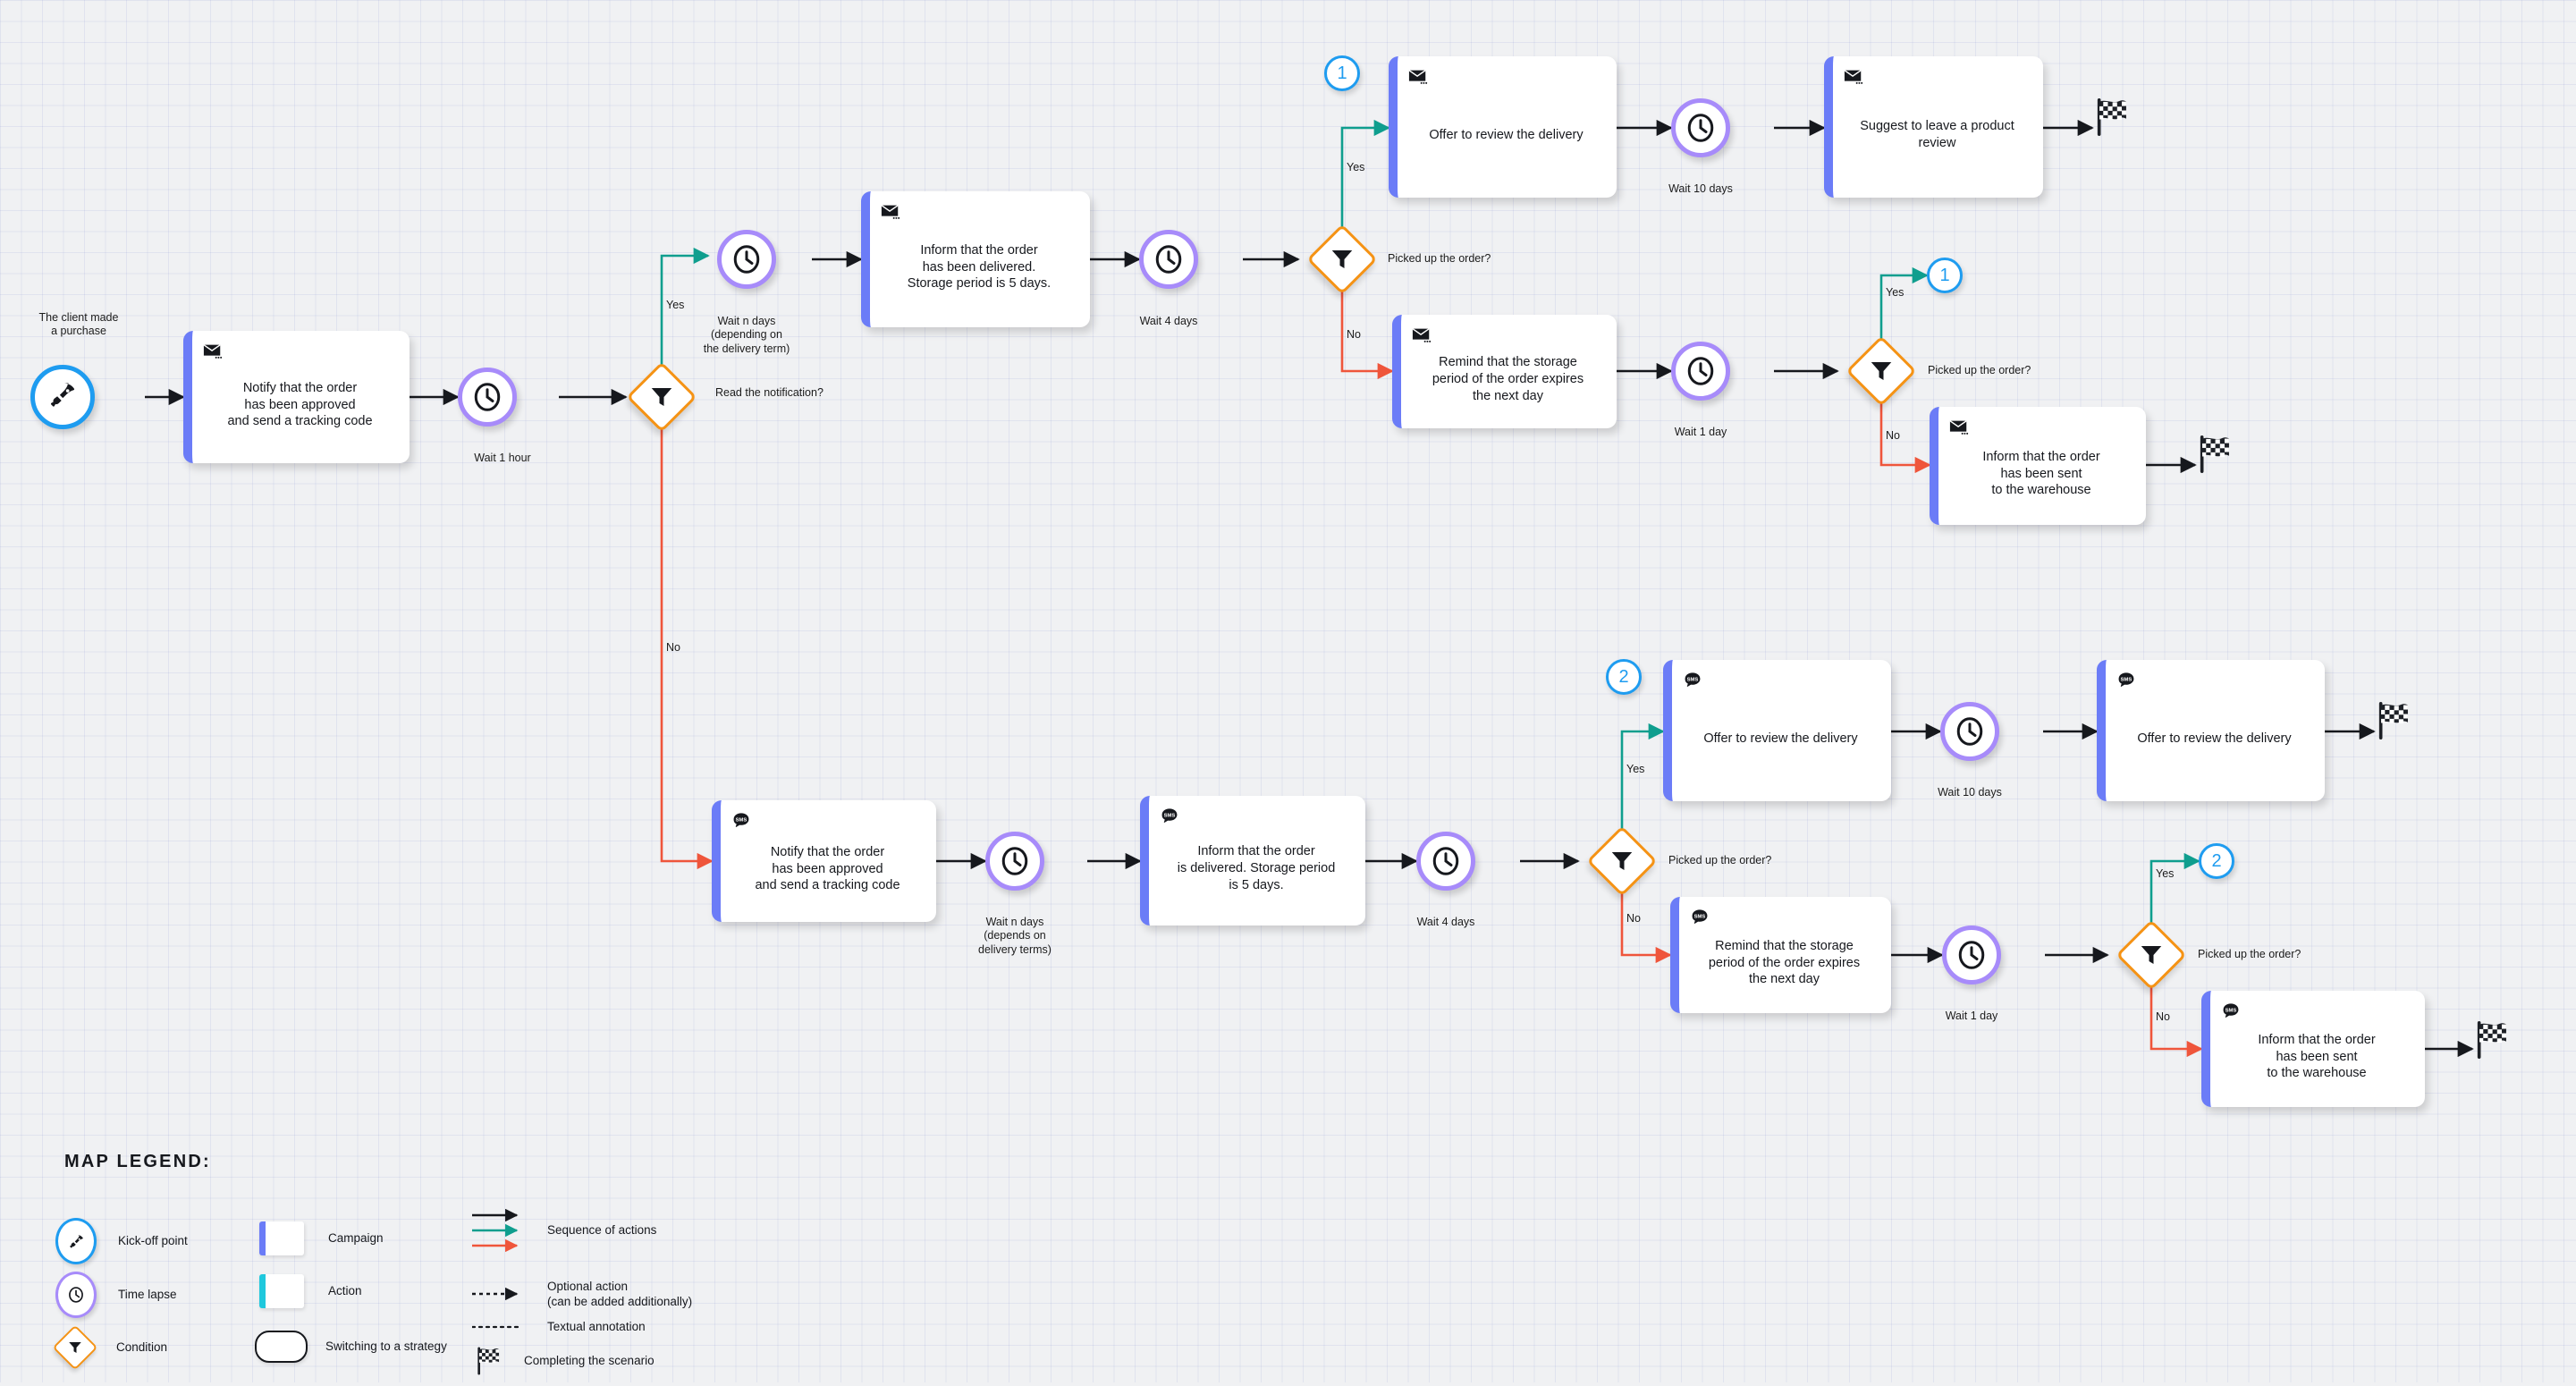  I want to click on legend-label: Condition, so click(142, 1347).